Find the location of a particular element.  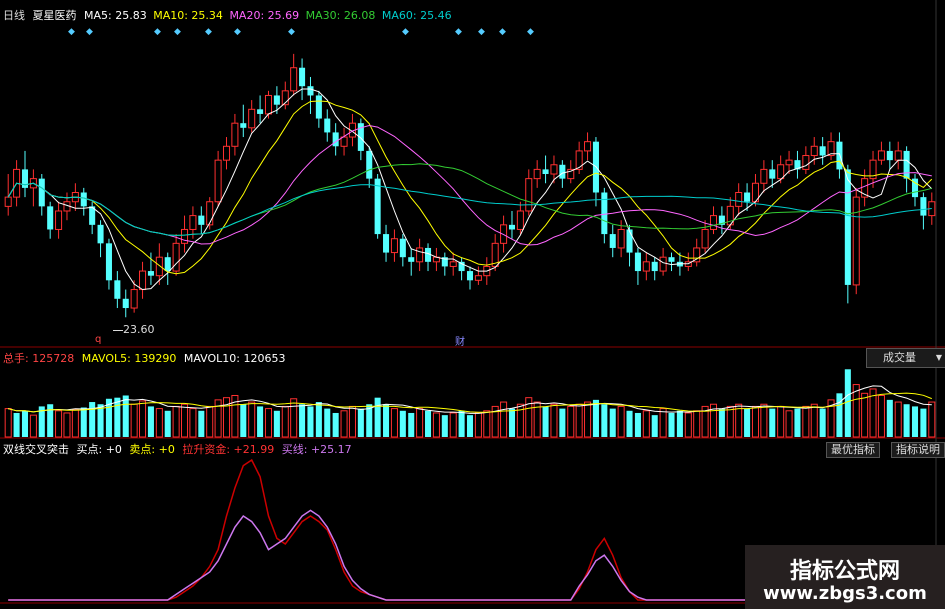

finance-marker: 财 is located at coordinates (460, 342).